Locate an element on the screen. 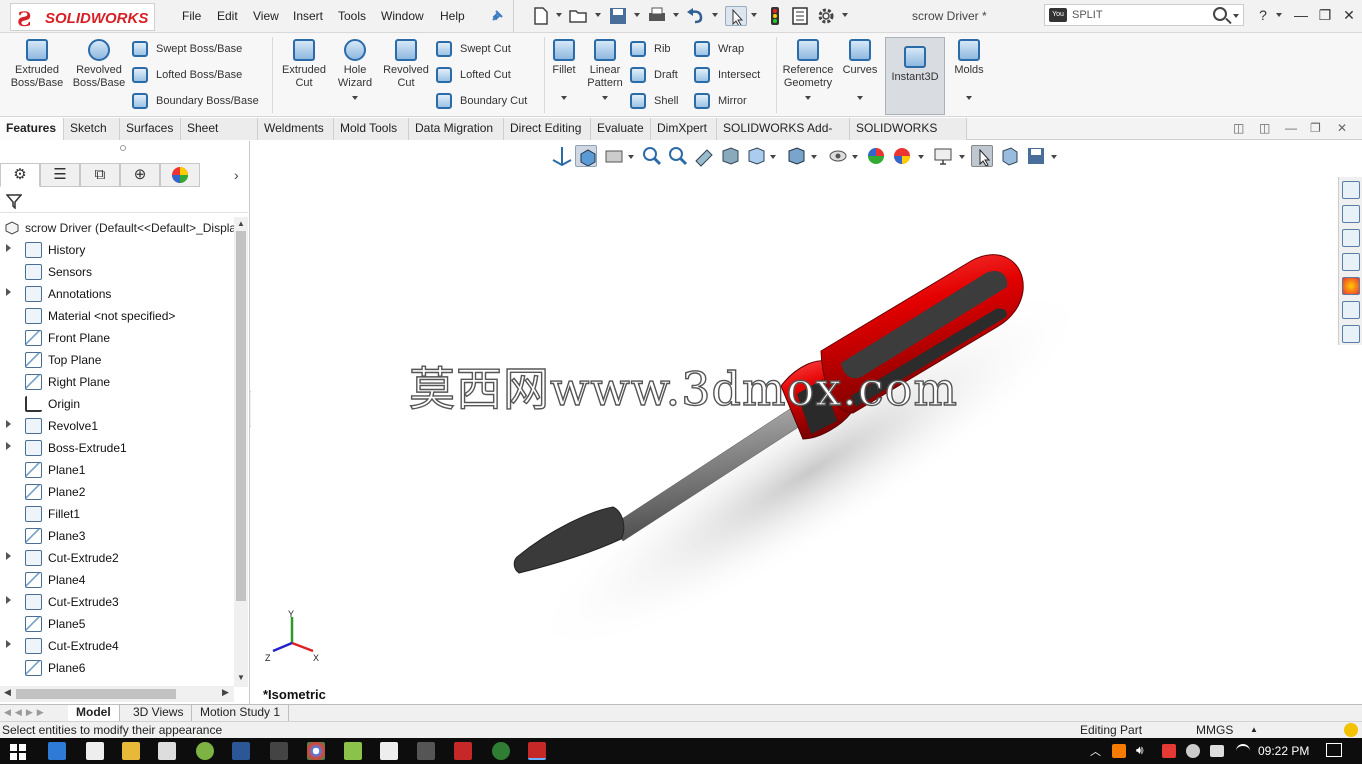 This screenshot has width=1362, height=764. scroll-up-icon: ▲ is located at coordinates (241, 223).